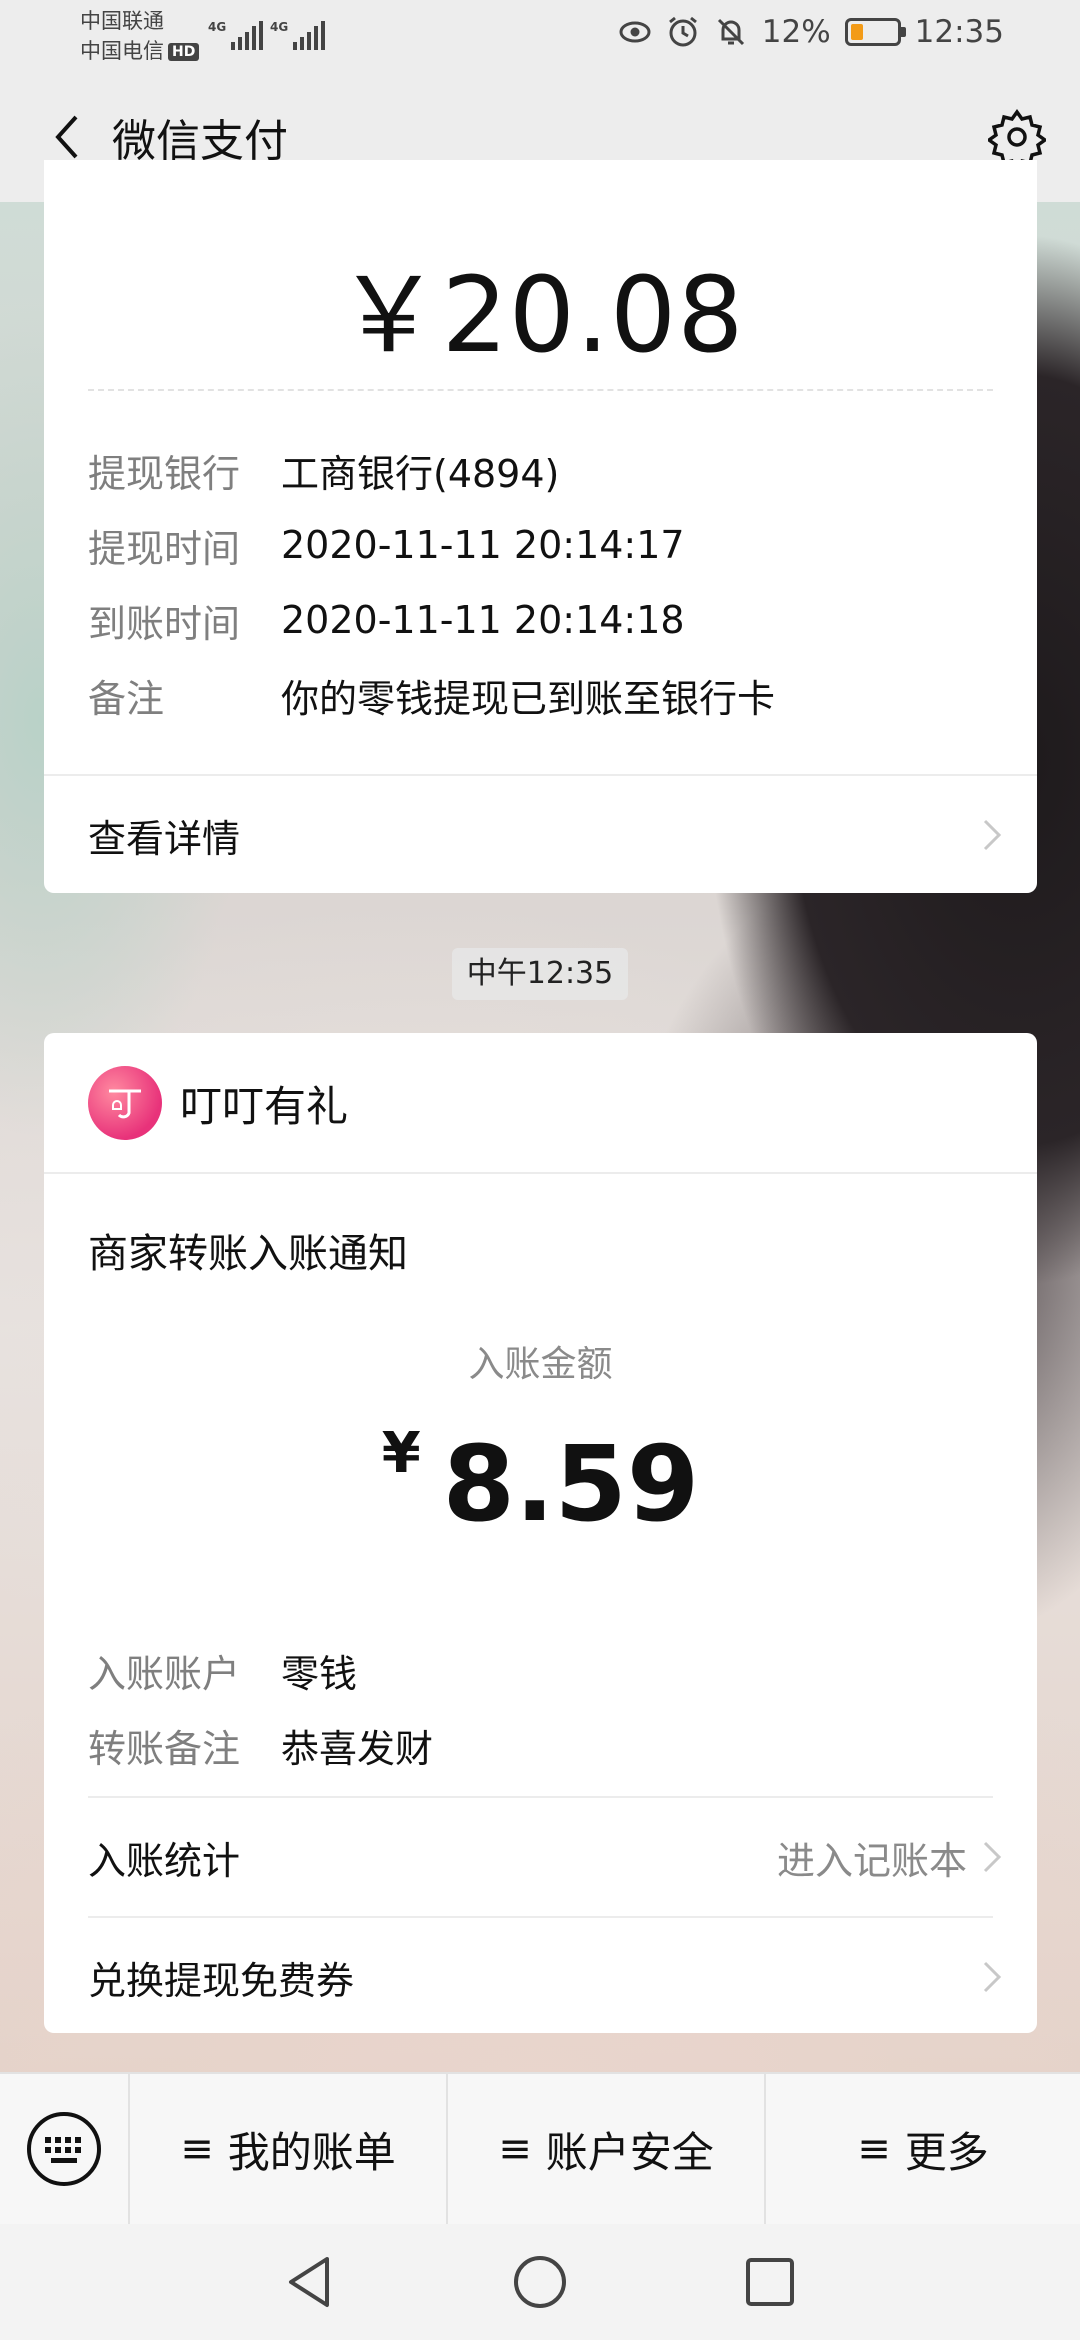 This screenshot has height=2340, width=1080. I want to click on coupon-label: 兑换提现免费券, so click(221, 1980).